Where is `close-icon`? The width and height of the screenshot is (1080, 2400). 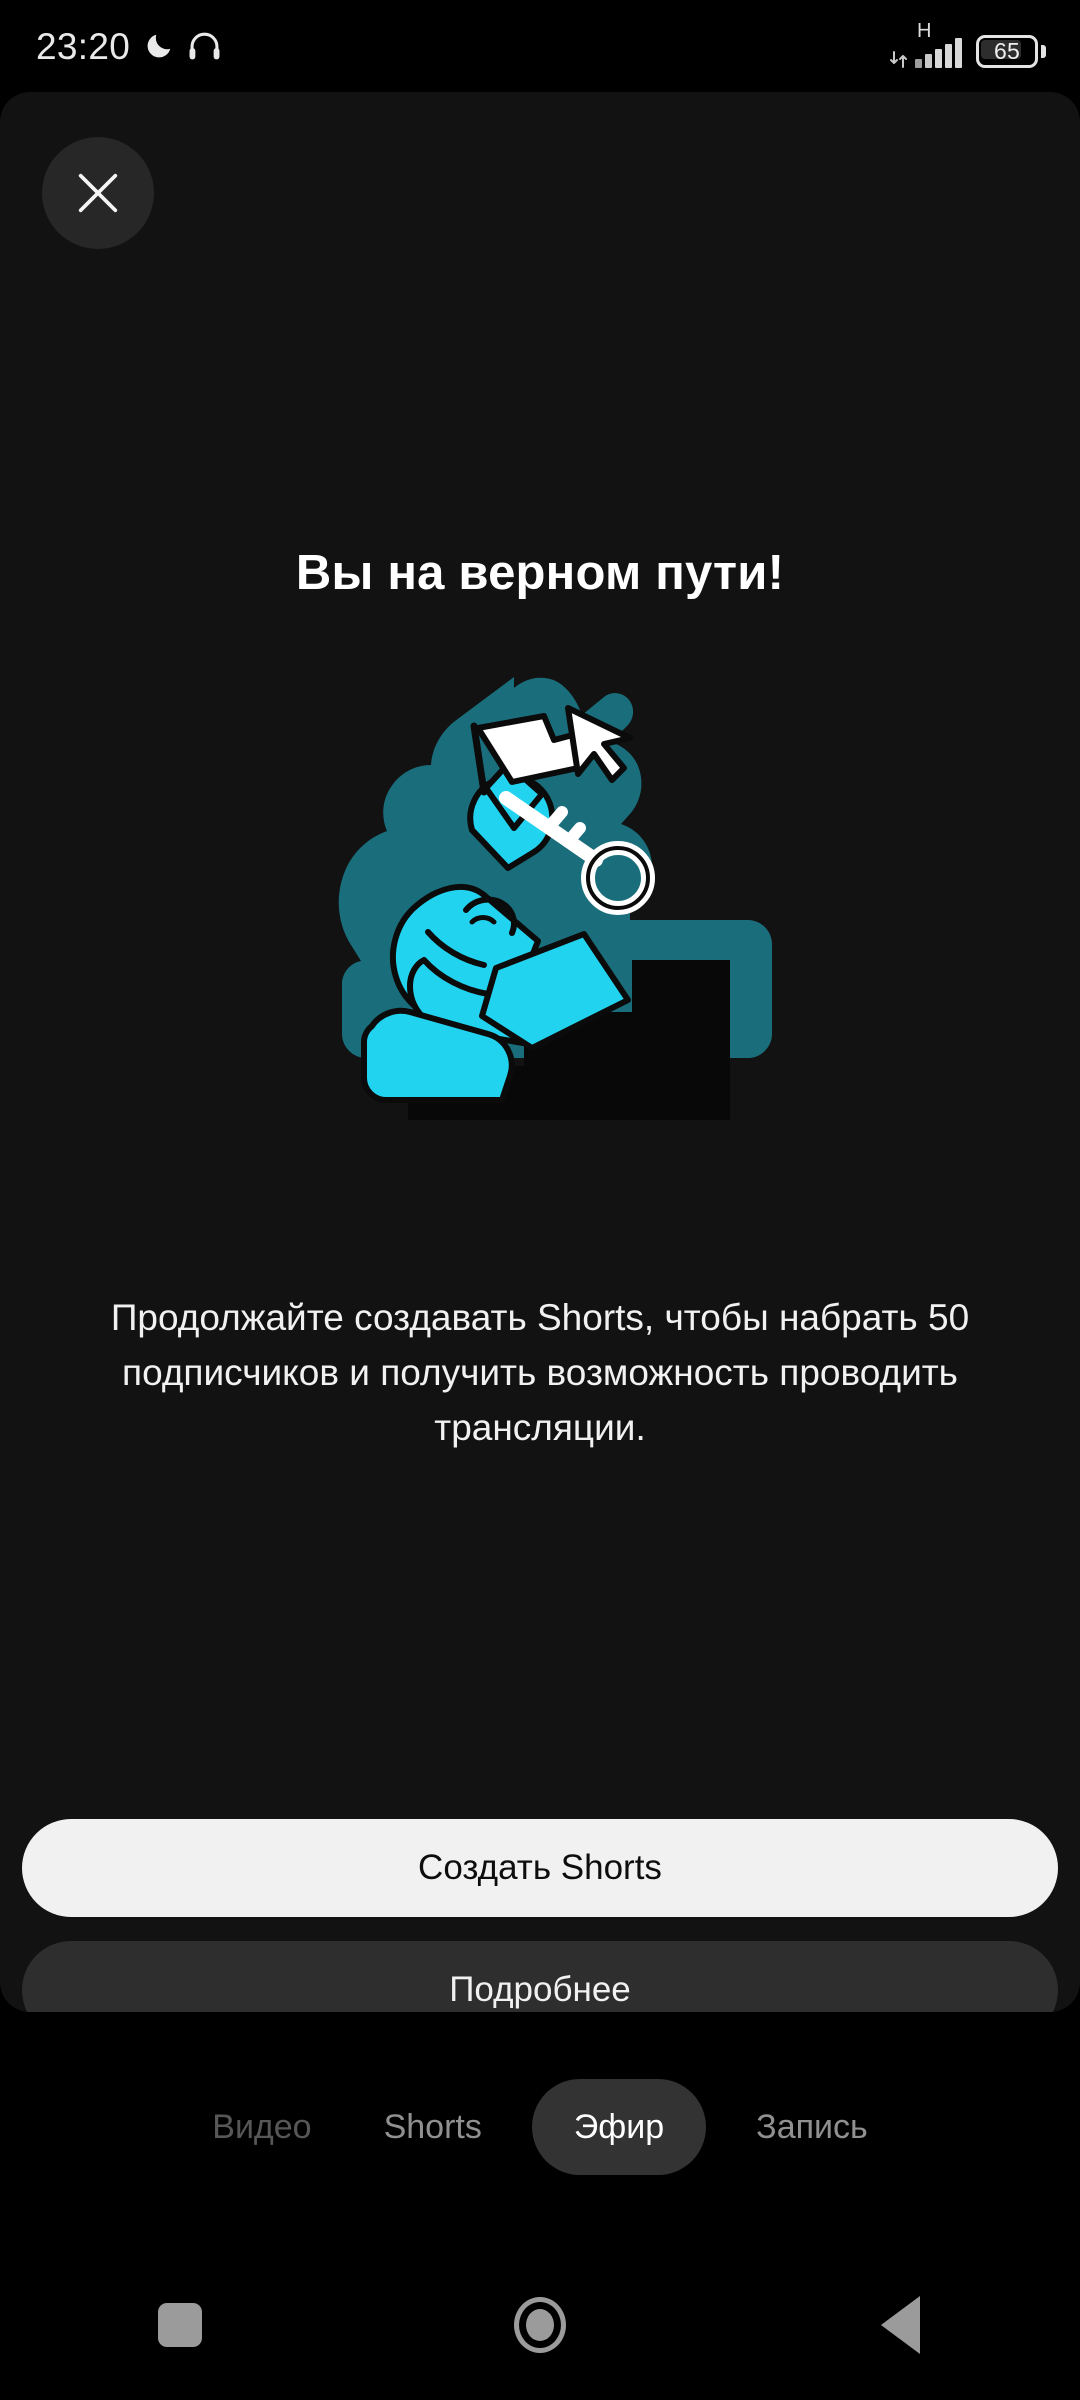
close-icon is located at coordinates (98, 193).